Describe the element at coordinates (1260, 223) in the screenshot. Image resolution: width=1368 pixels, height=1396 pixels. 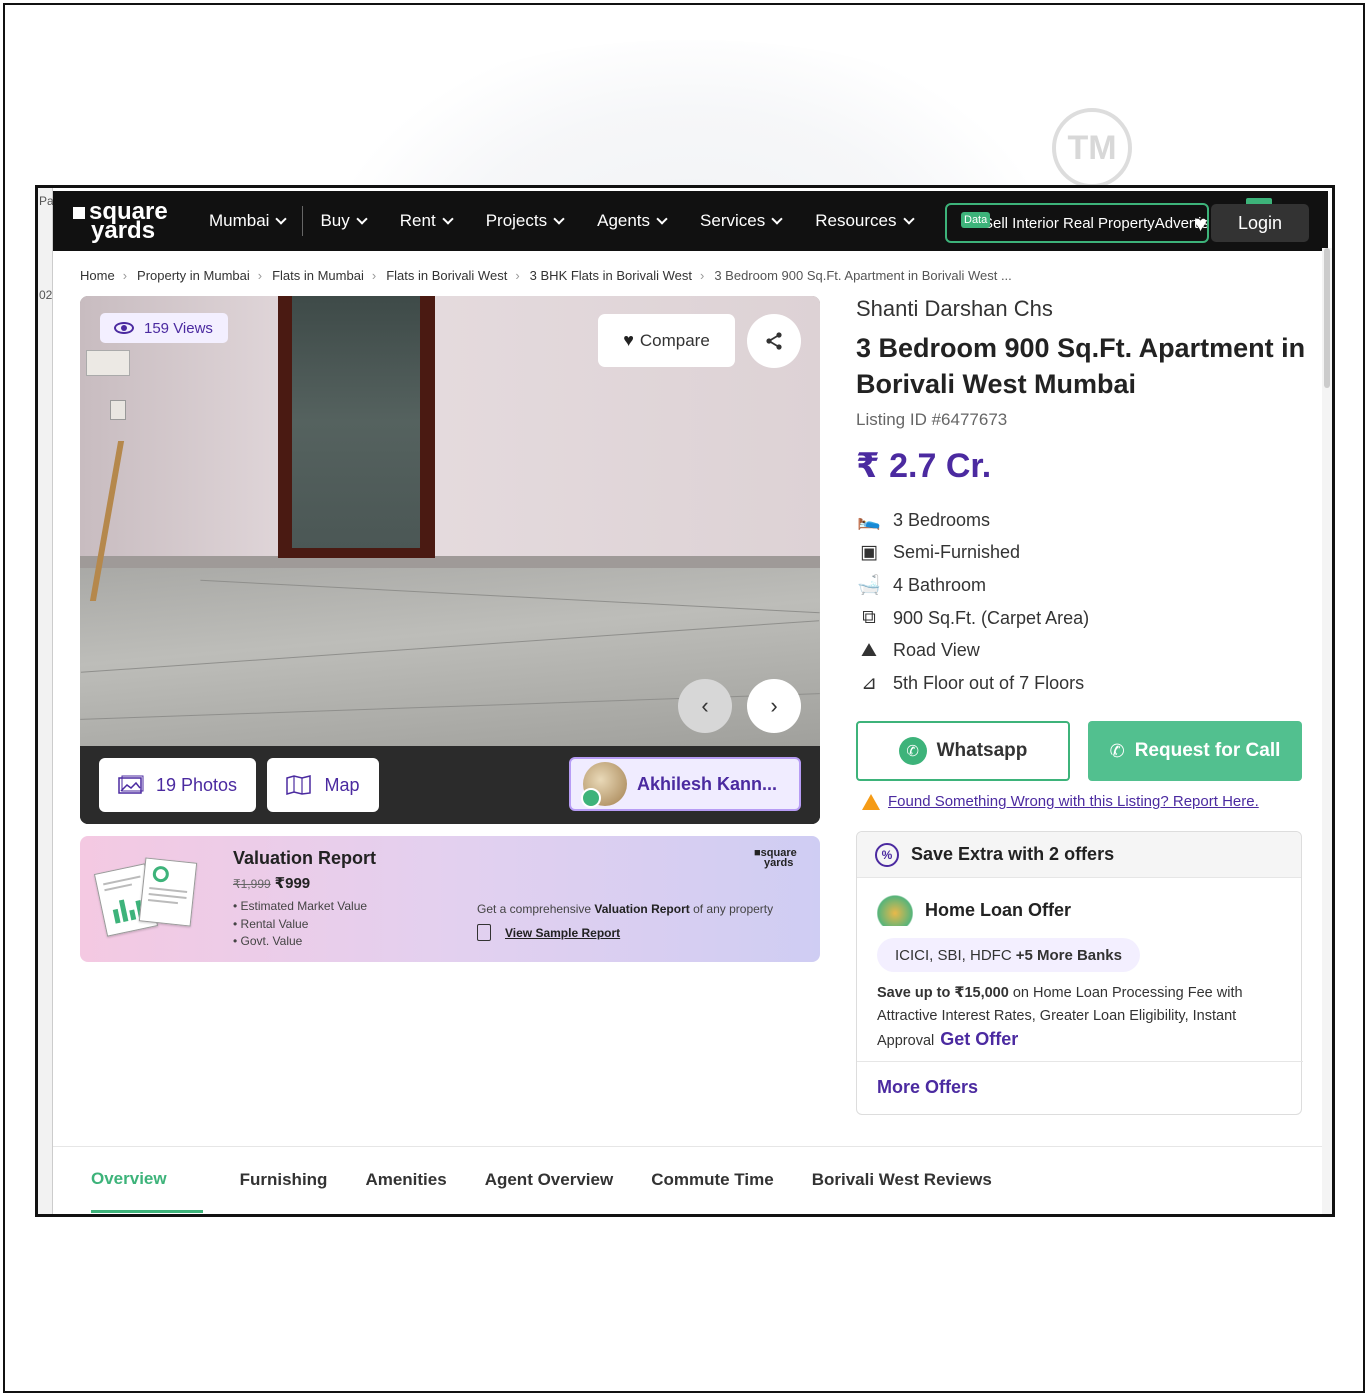
I see `login-button: Login` at that location.